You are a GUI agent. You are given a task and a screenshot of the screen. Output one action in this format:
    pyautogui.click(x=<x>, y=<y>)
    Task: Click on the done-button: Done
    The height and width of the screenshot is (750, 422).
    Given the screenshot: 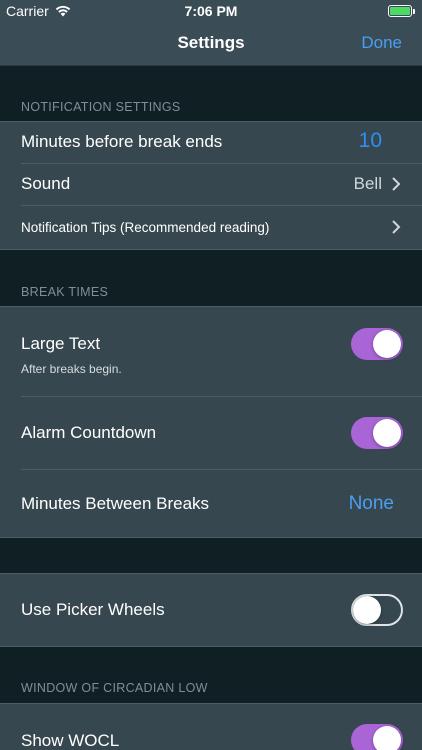 What is the action you would take?
    pyautogui.click(x=381, y=43)
    